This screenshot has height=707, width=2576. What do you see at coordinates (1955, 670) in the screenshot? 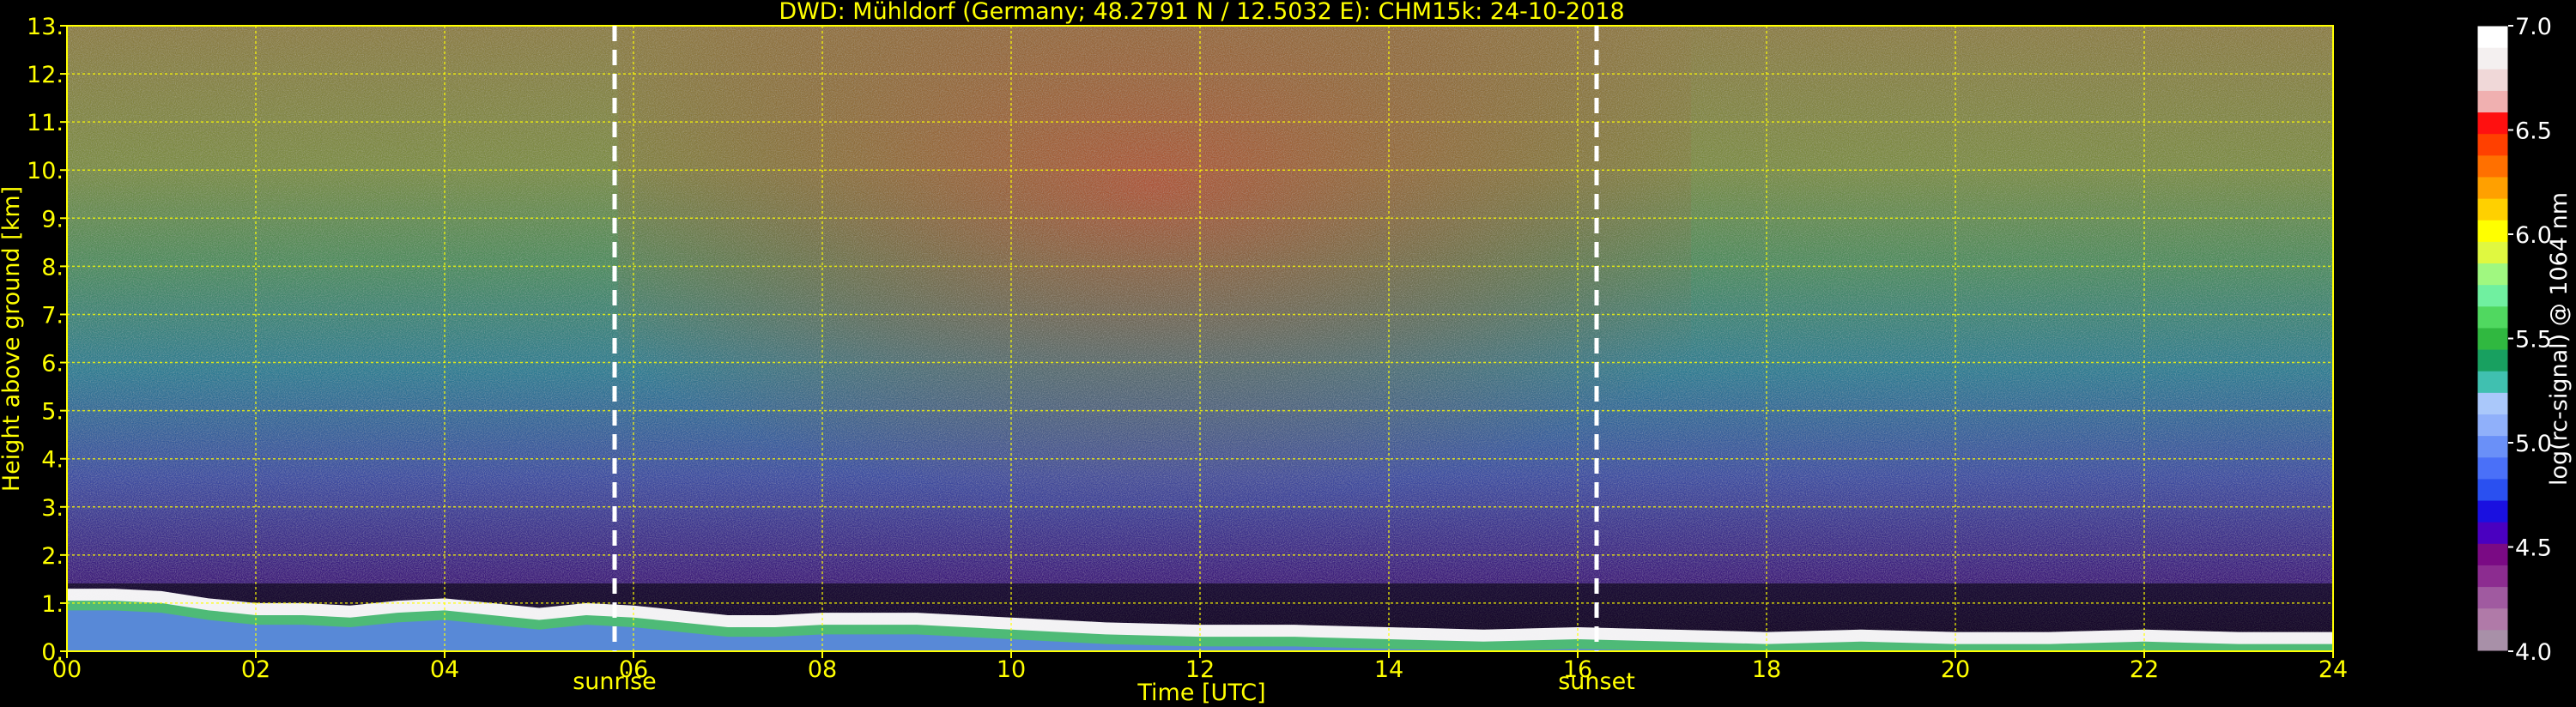
I see `x-tick-label: 20` at bounding box center [1955, 670].